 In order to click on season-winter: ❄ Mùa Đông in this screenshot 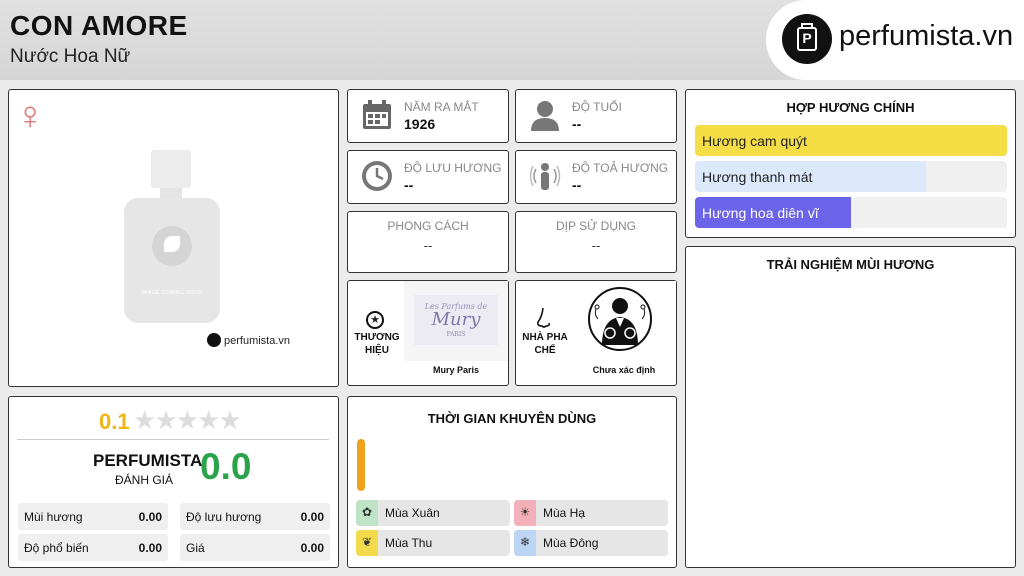, I will do `click(591, 543)`.